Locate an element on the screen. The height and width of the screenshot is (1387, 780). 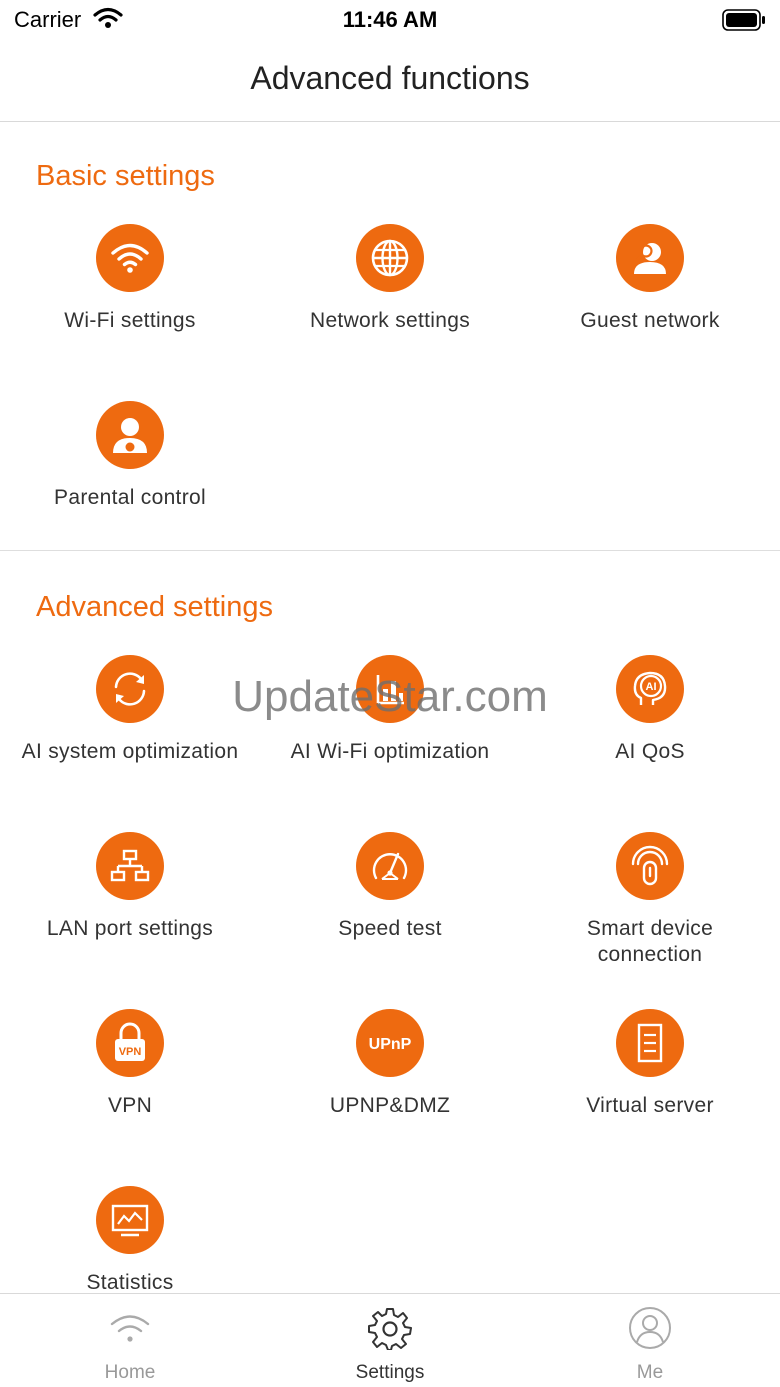
upnp-icon: UPnP is located at coordinates (390, 1043).